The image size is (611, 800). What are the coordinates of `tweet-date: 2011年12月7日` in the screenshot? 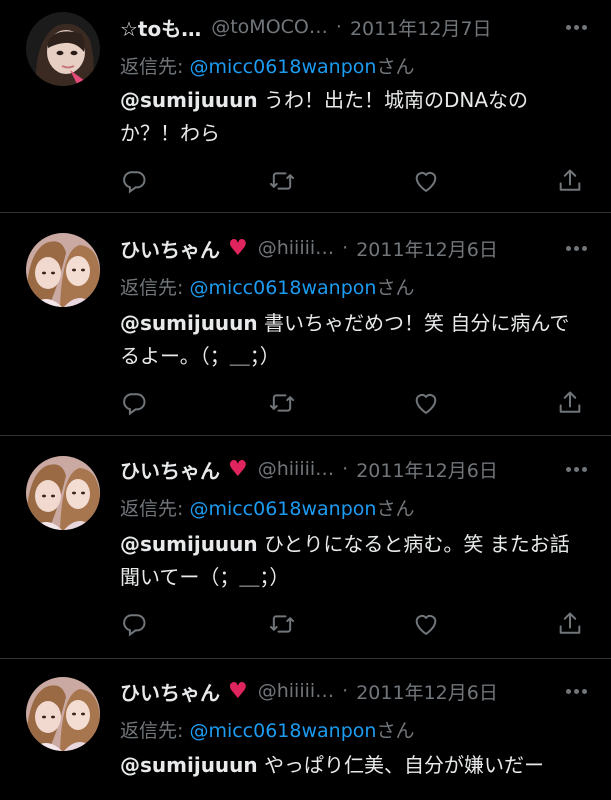 It's located at (421, 27).